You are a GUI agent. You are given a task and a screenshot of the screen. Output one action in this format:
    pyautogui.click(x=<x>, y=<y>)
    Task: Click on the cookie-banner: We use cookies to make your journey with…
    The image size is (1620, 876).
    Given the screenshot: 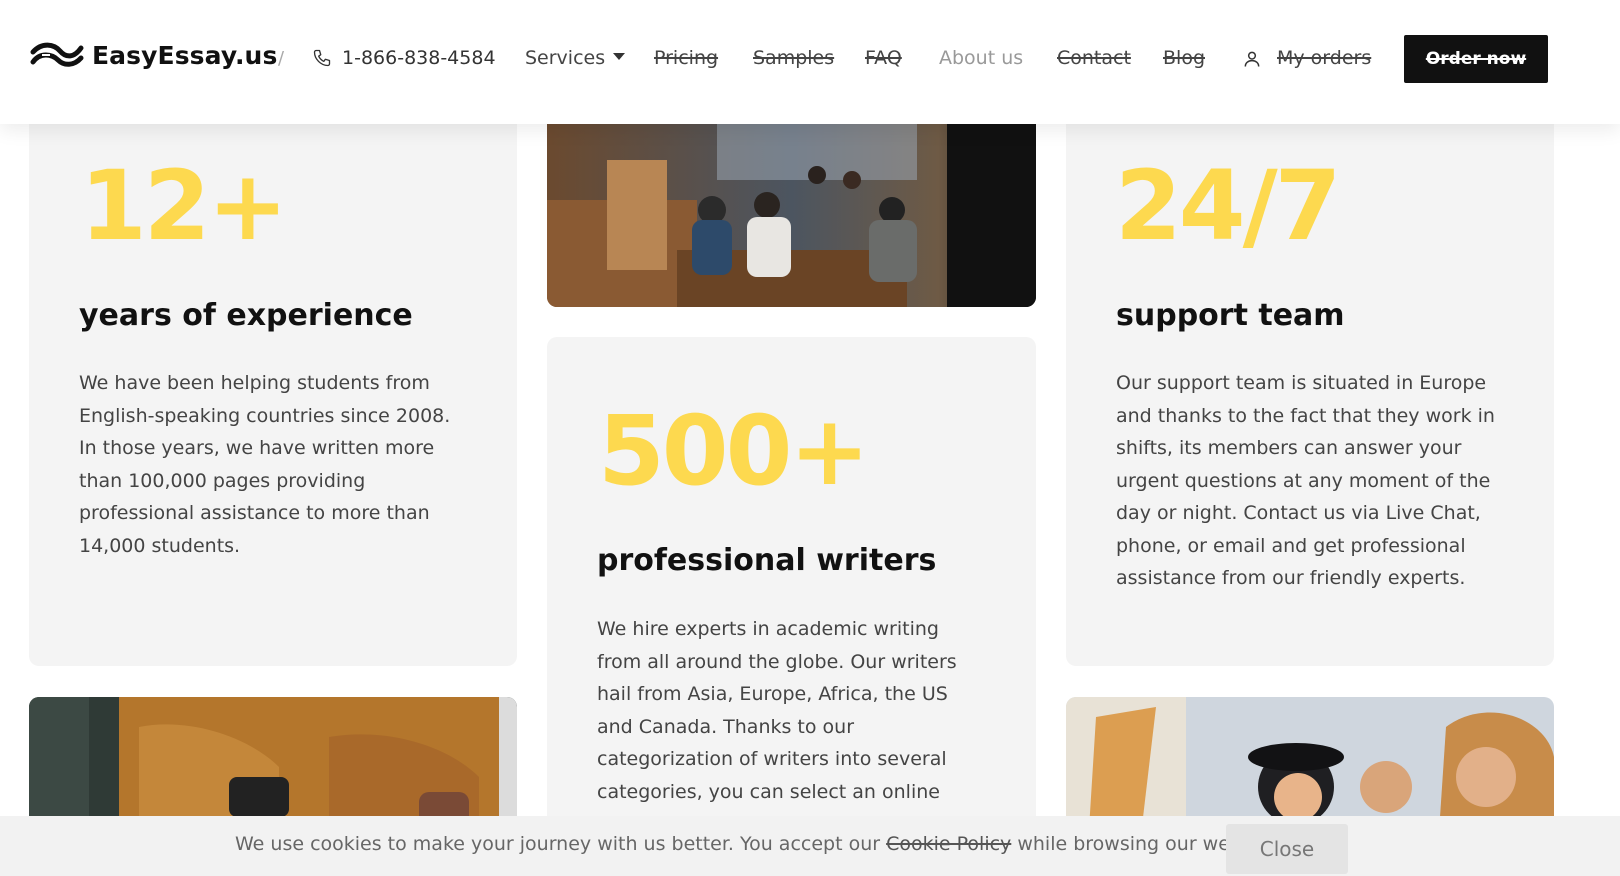 What is the action you would take?
    pyautogui.click(x=810, y=846)
    